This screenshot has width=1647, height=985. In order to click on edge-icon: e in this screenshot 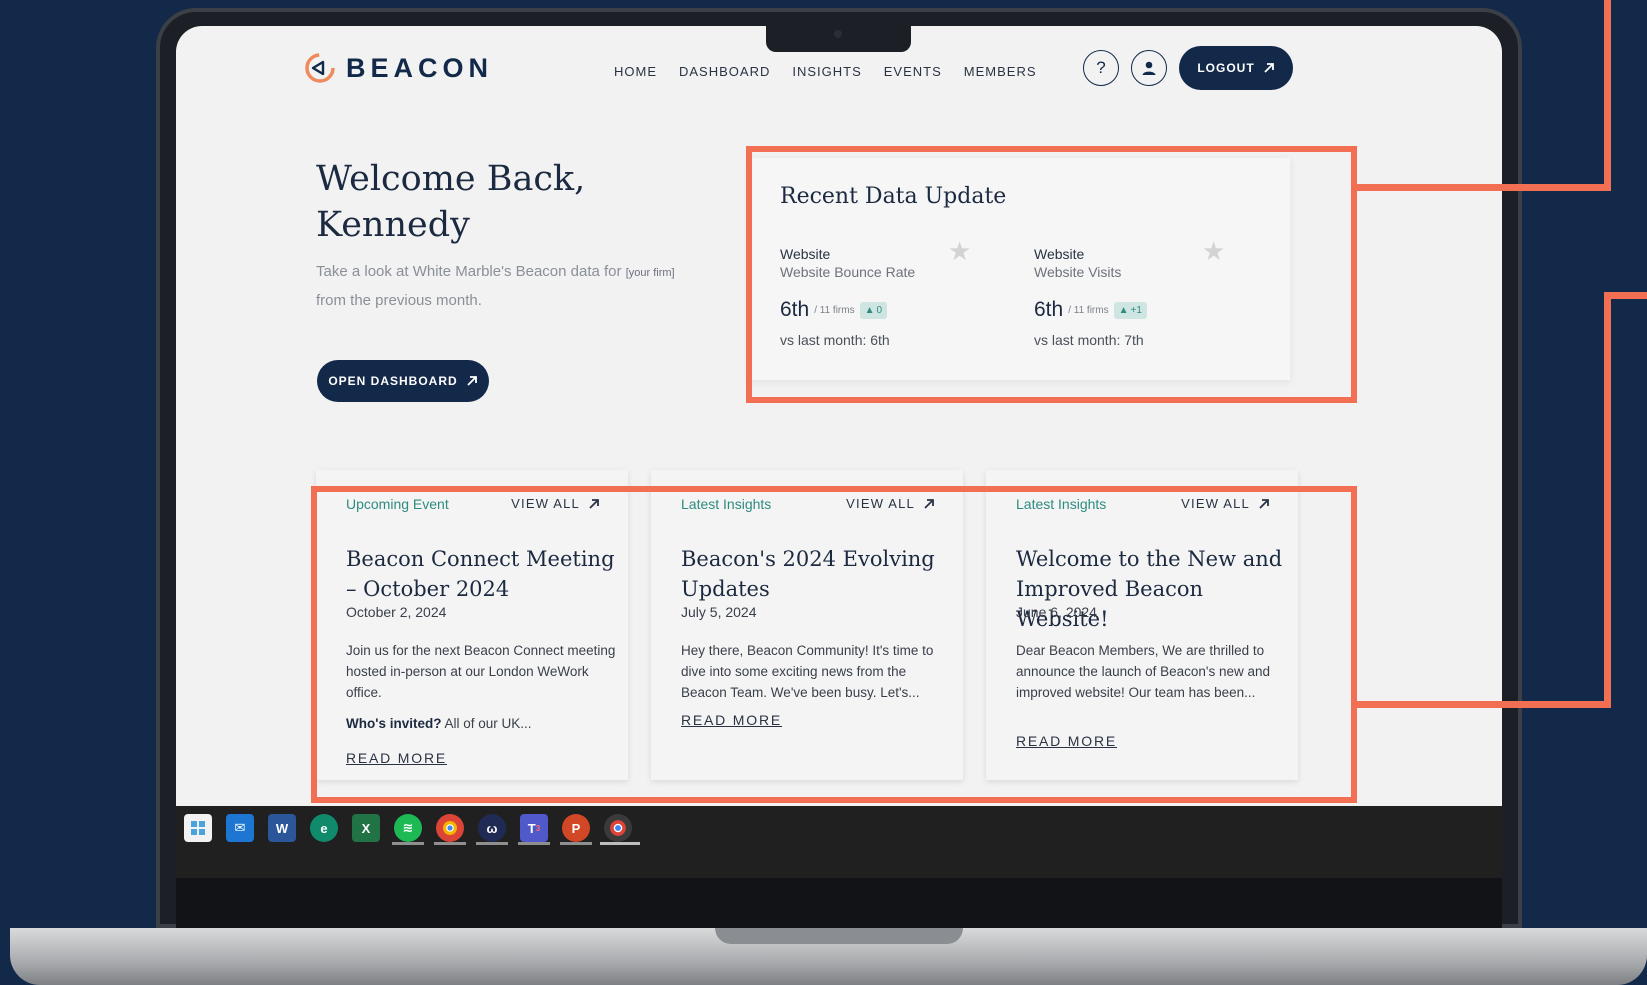, I will do `click(324, 828)`.